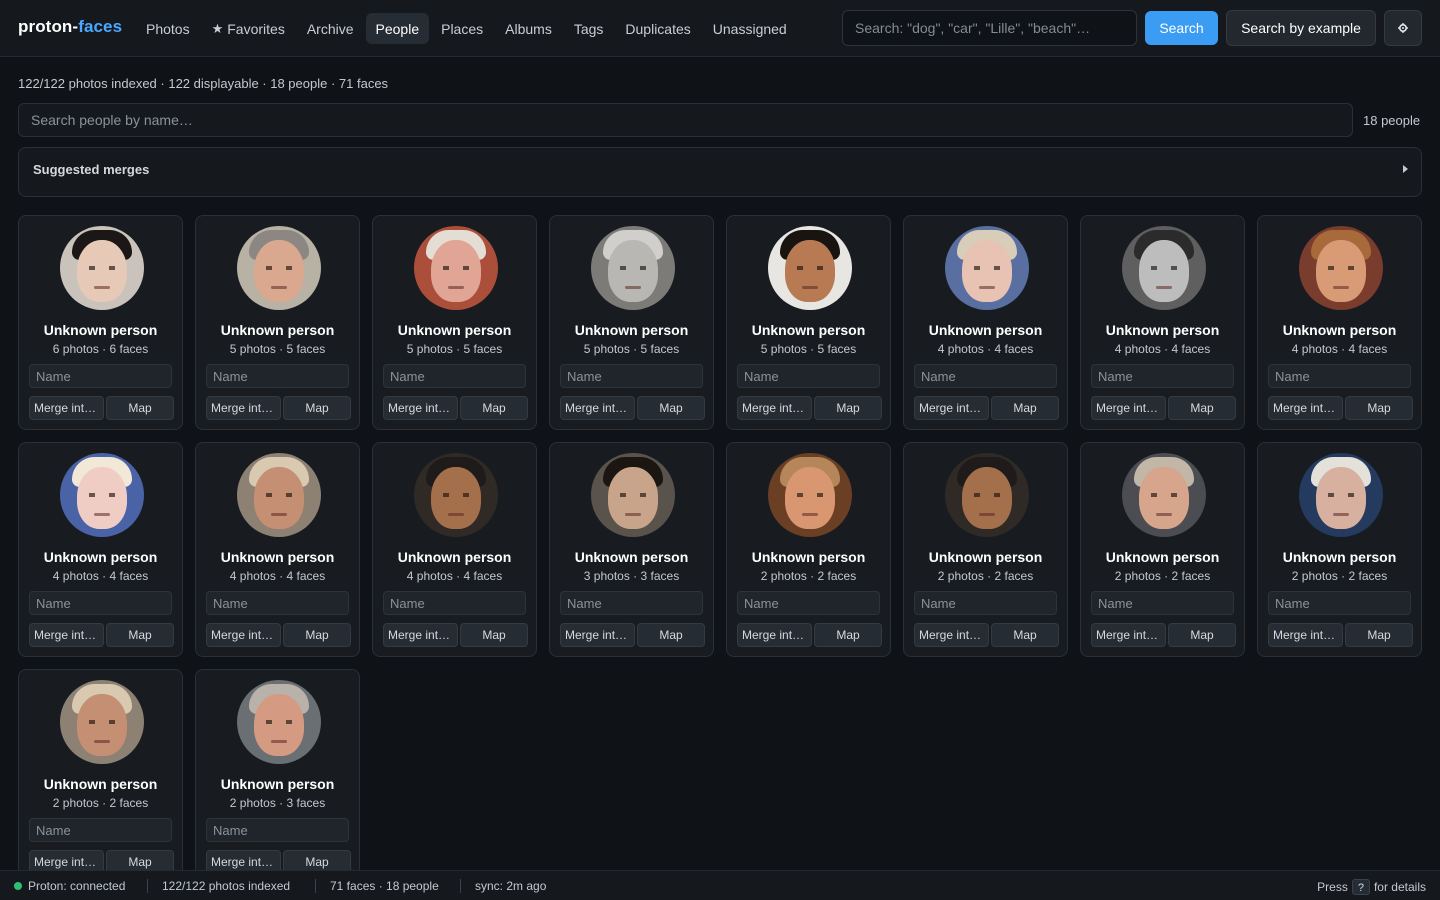 The width and height of the screenshot is (1440, 900). I want to click on help-key: ?, so click(1360, 887).